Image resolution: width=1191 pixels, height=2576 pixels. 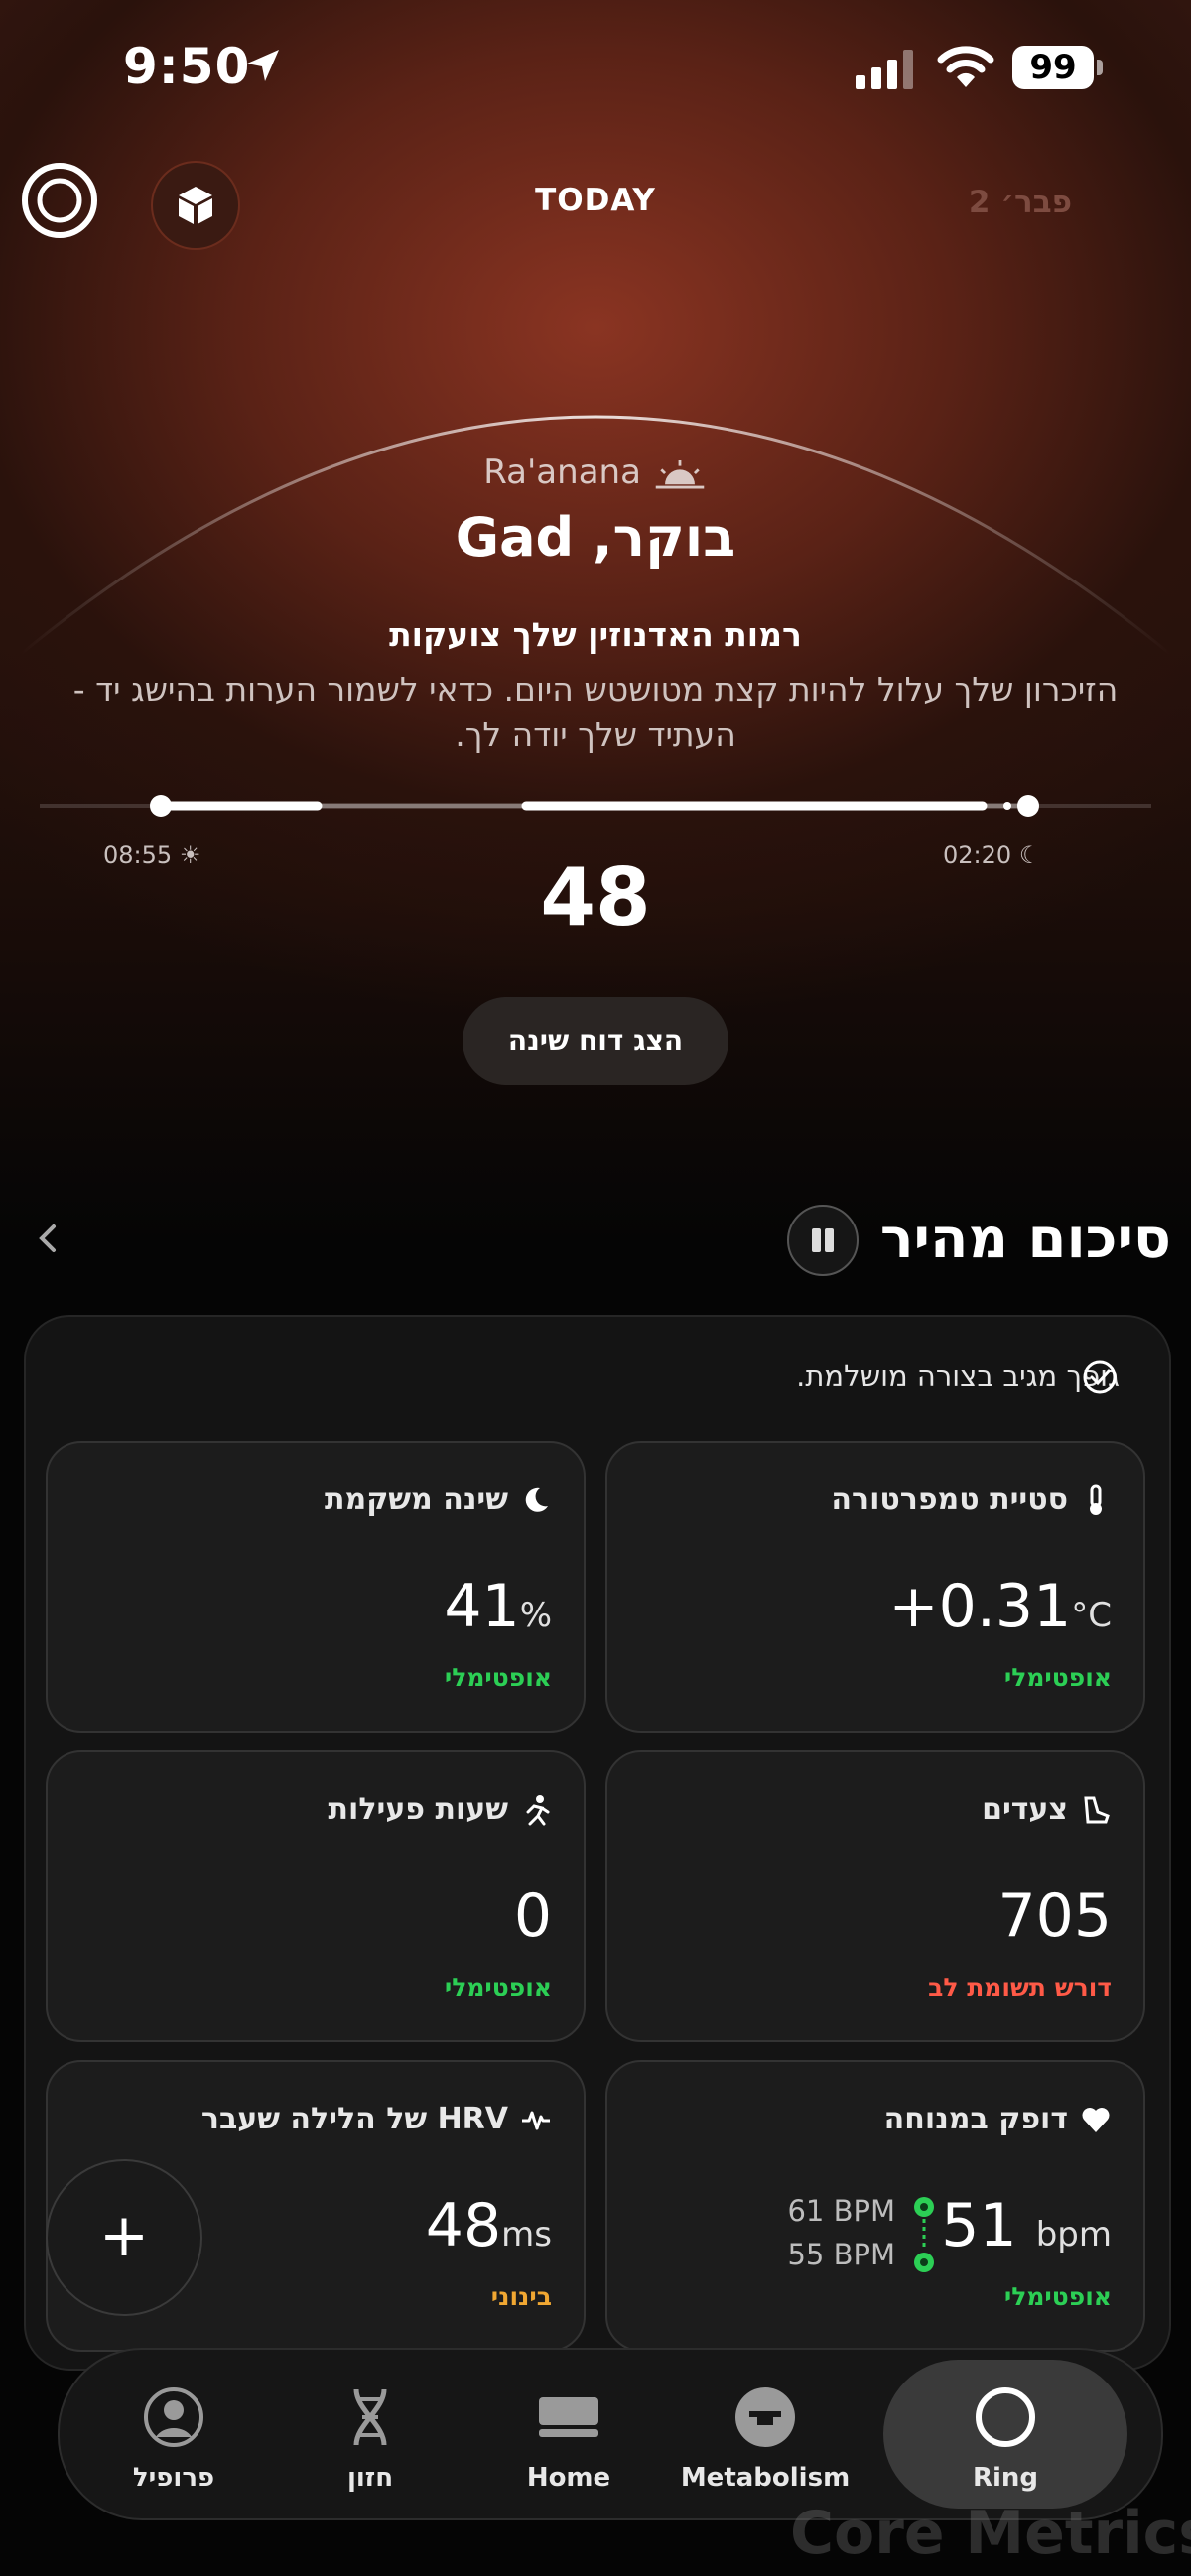 What do you see at coordinates (680, 474) in the screenshot?
I see `sunrise-icon` at bounding box center [680, 474].